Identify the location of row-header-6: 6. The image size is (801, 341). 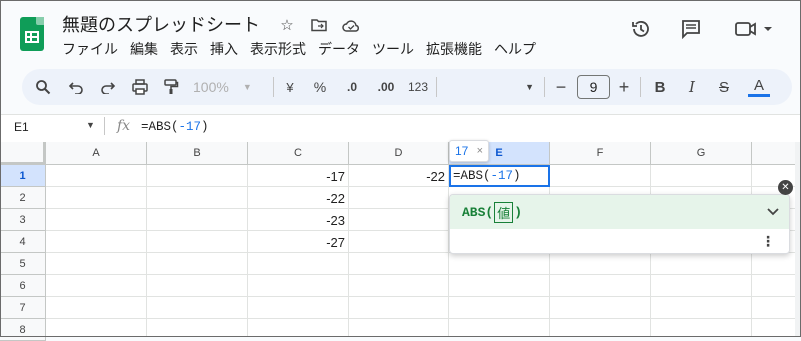
(23, 286).